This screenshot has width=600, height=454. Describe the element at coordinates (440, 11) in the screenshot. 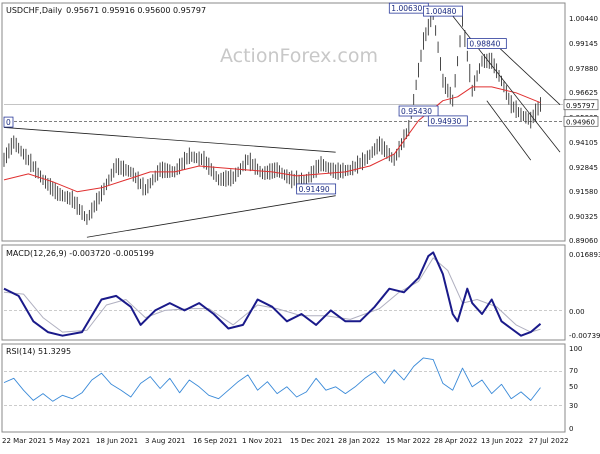

I see `level-tag-label: 1.00480` at that location.